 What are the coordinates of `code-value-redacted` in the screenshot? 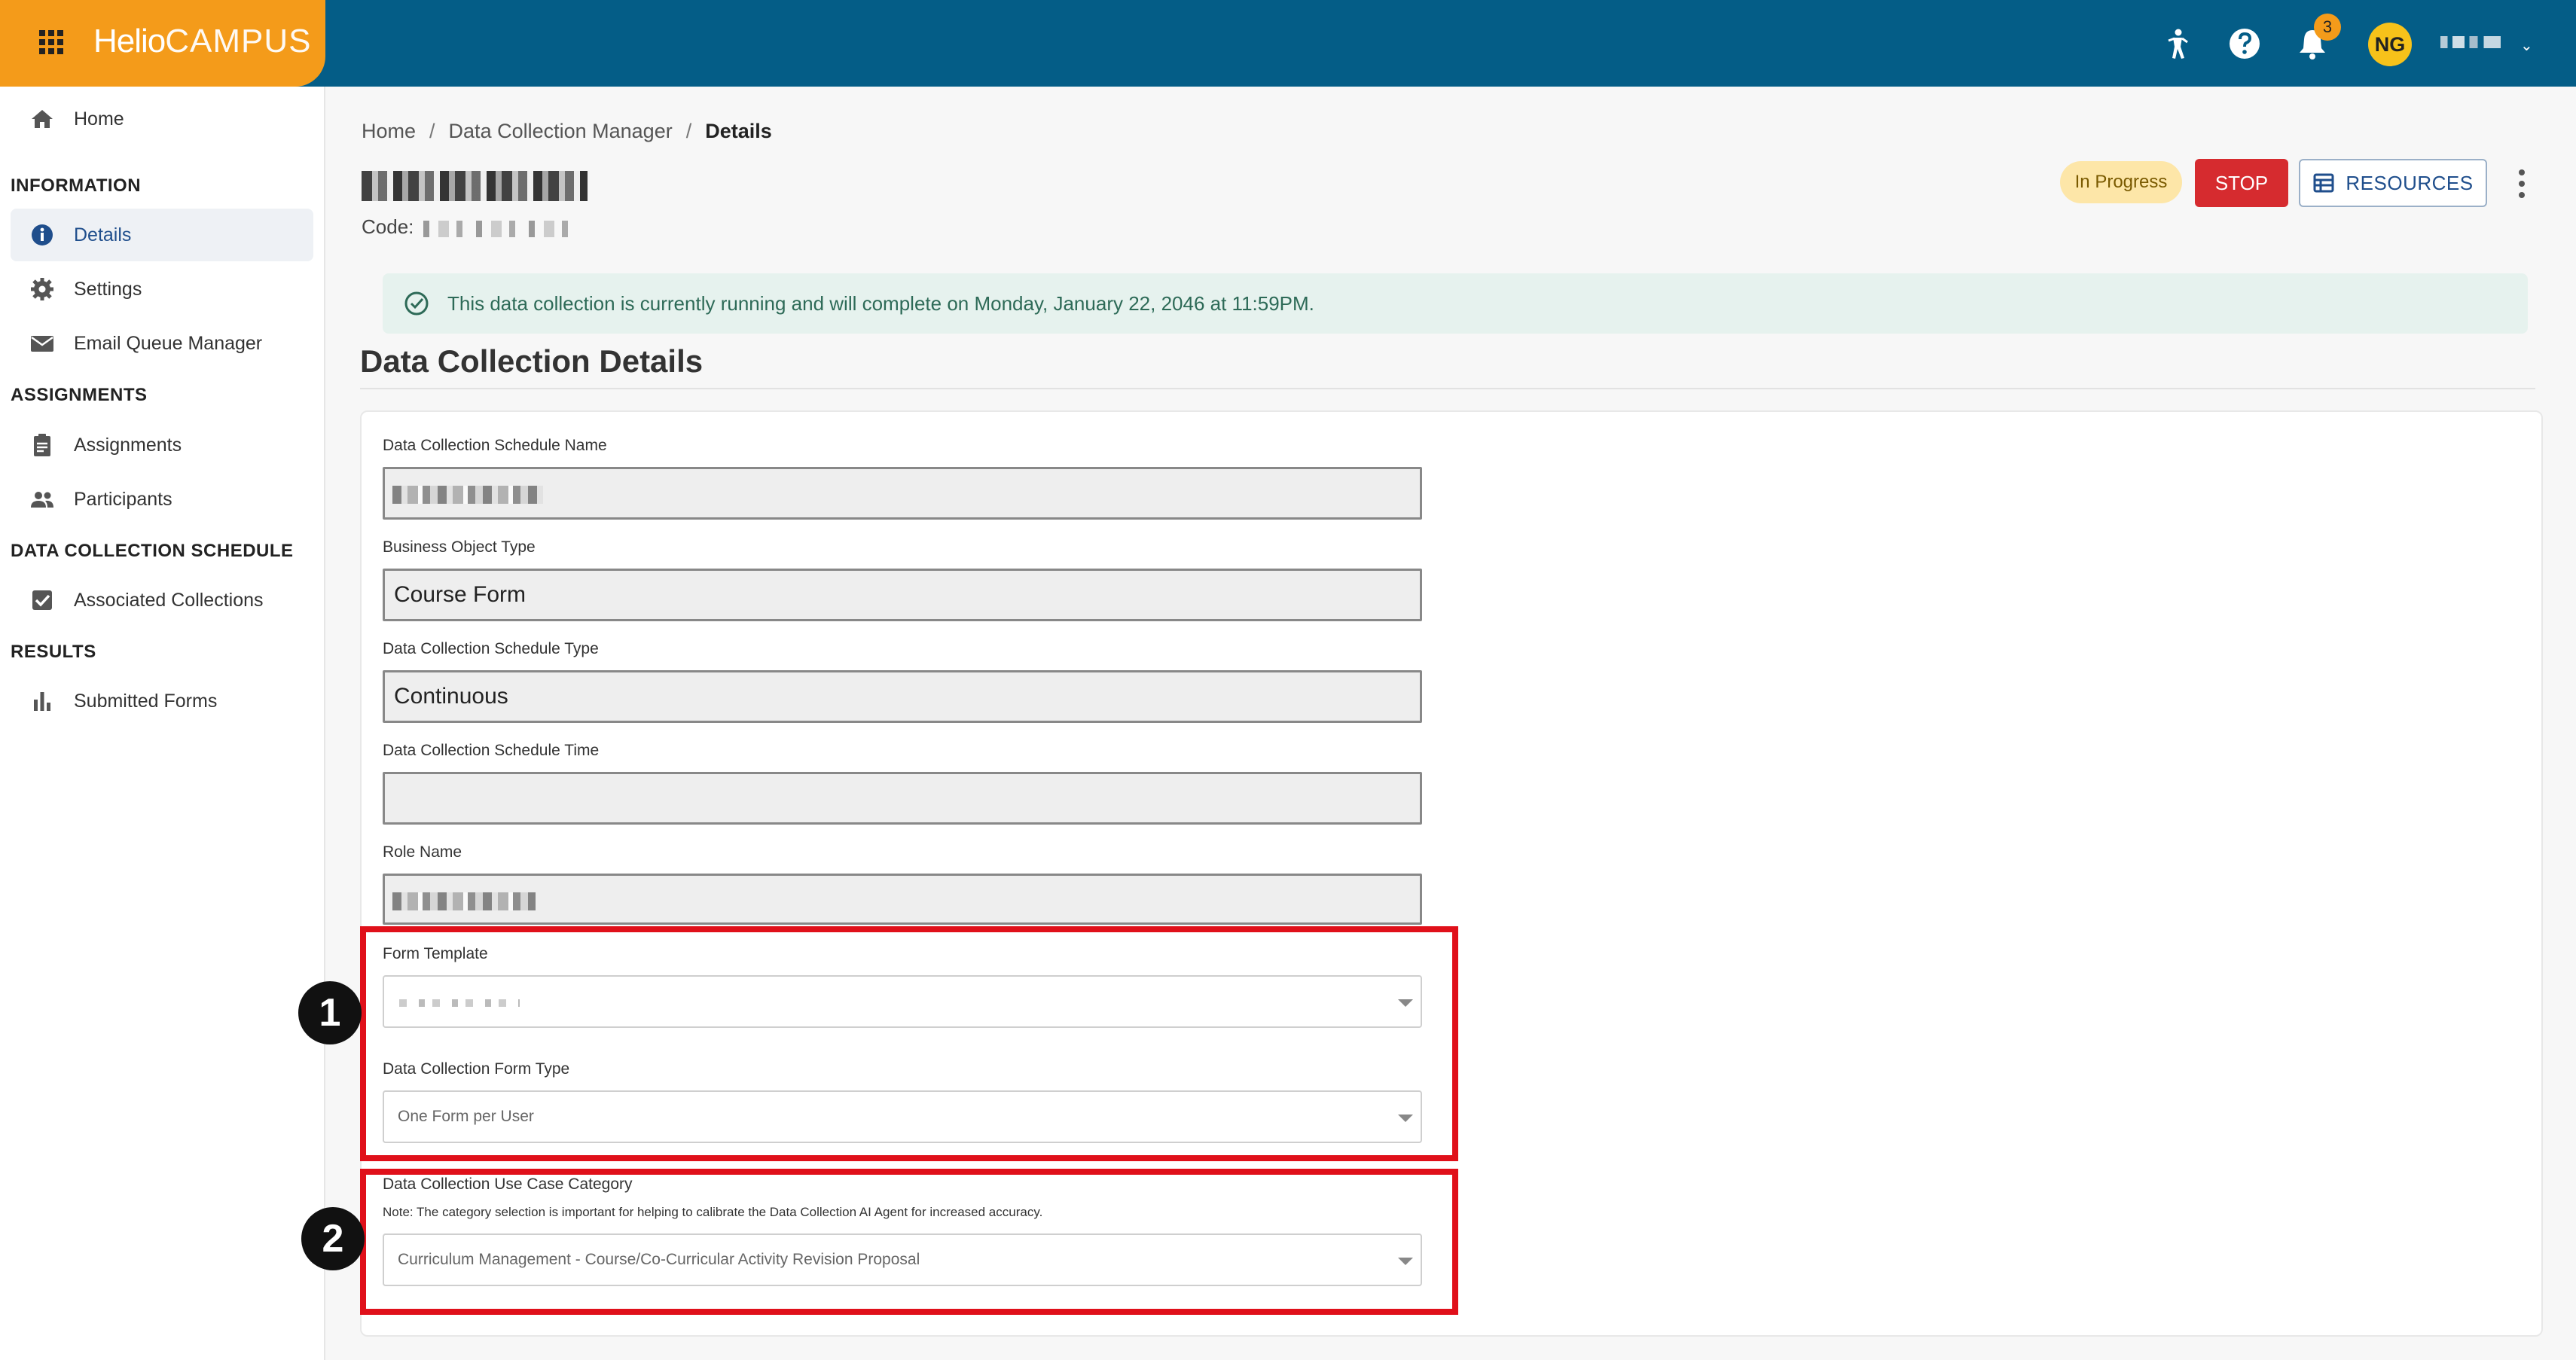 It's located at (502, 229).